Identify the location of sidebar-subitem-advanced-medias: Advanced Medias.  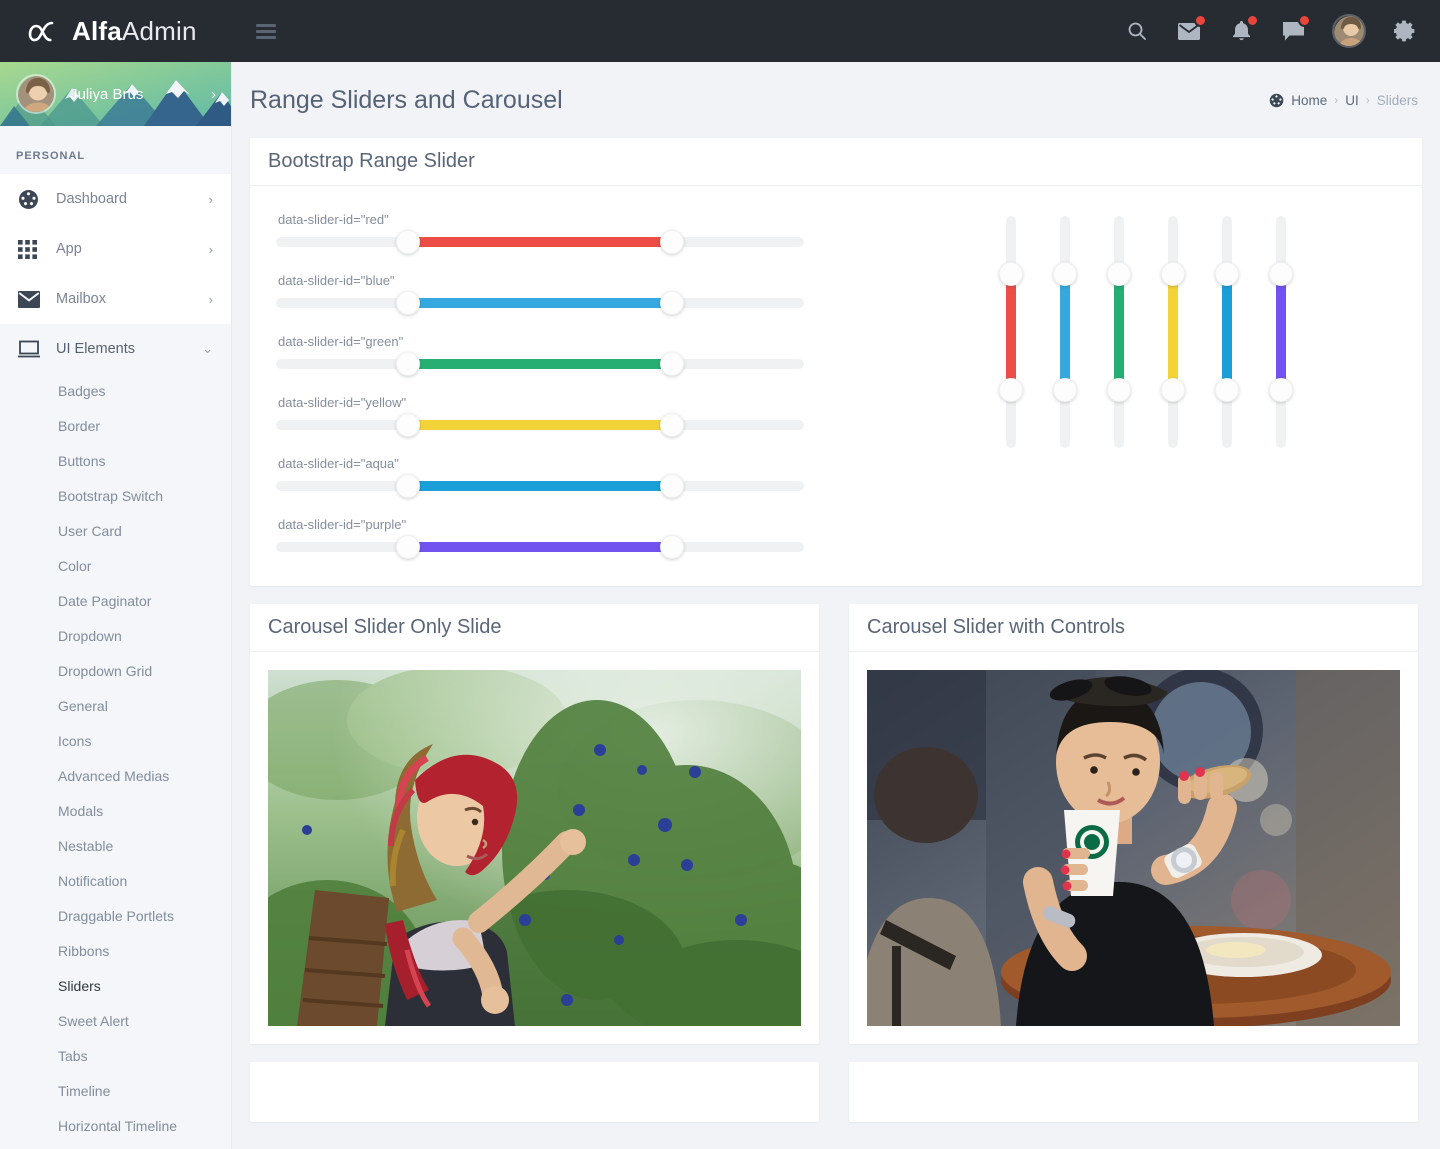
(115, 776).